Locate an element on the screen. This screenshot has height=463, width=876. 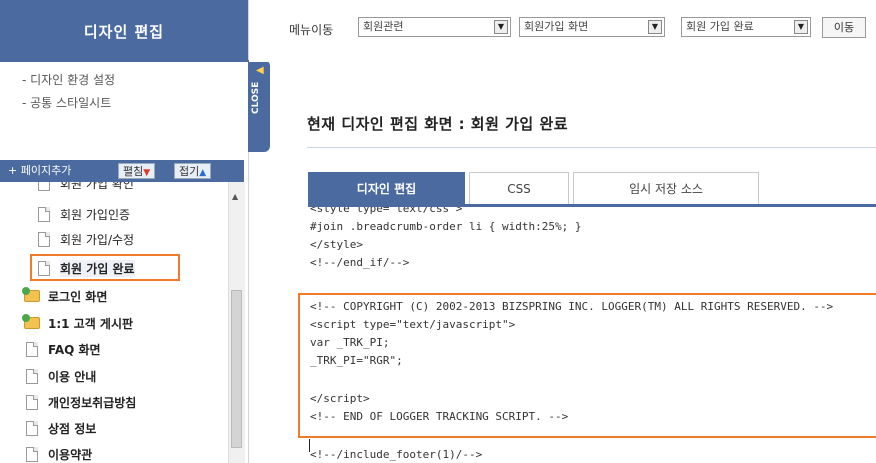
tree-item-label: 이용약관 is located at coordinates (70, 454).